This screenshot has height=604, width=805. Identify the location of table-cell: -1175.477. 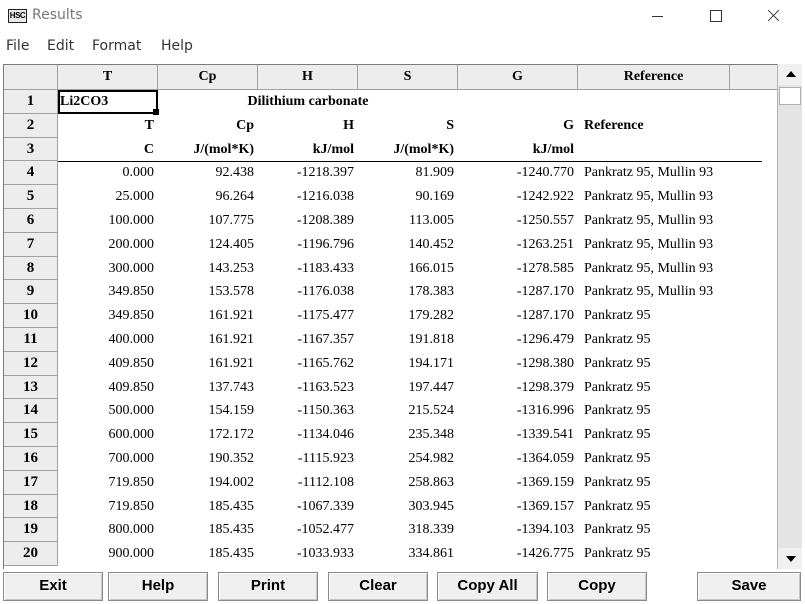
(308, 316).